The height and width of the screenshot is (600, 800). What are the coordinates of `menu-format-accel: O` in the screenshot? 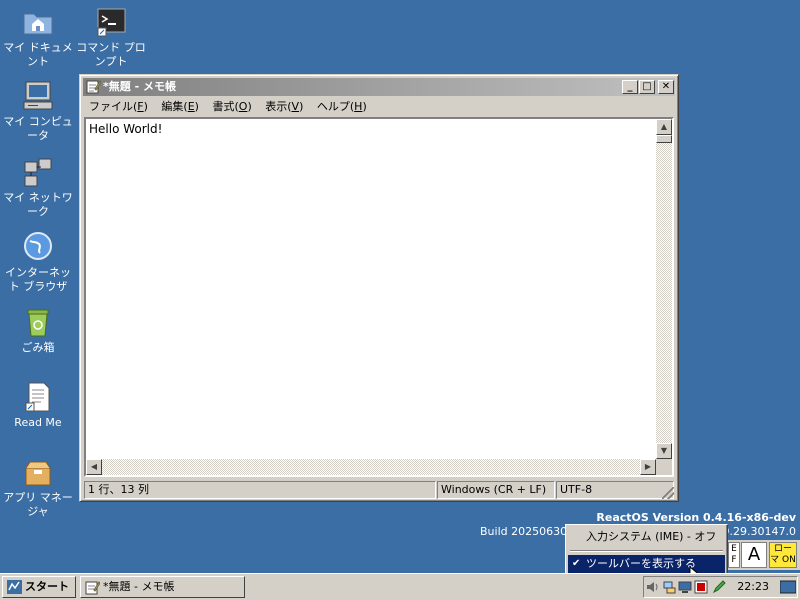 It's located at (243, 106).